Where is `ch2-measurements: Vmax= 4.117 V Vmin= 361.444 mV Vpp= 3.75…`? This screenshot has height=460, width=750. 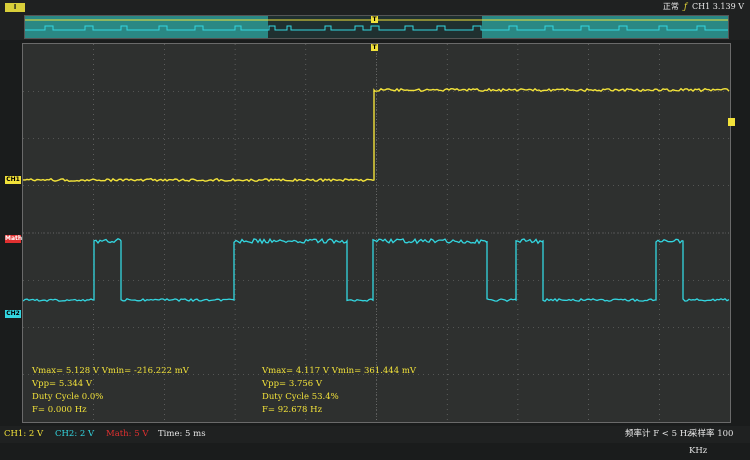 ch2-measurements: Vmax= 4.117 V Vmin= 361.444 mV Vpp= 3.75… is located at coordinates (339, 391).